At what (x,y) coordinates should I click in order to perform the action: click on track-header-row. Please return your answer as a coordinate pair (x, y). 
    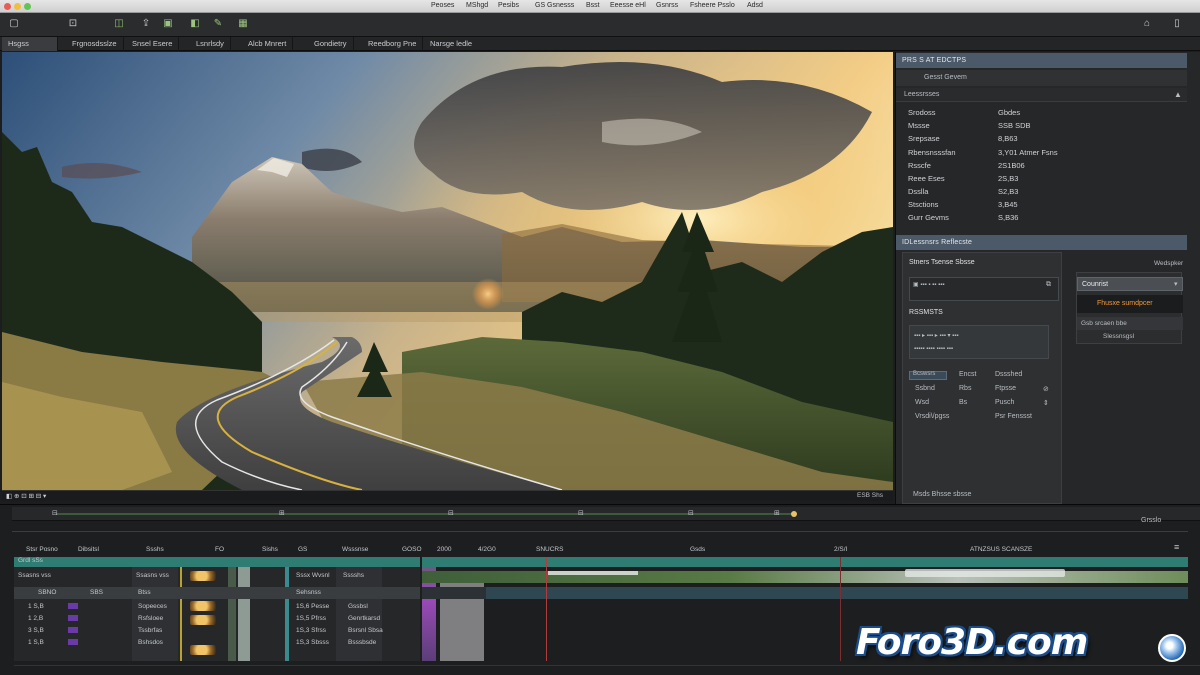
    Looking at the image, I should click on (217, 593).